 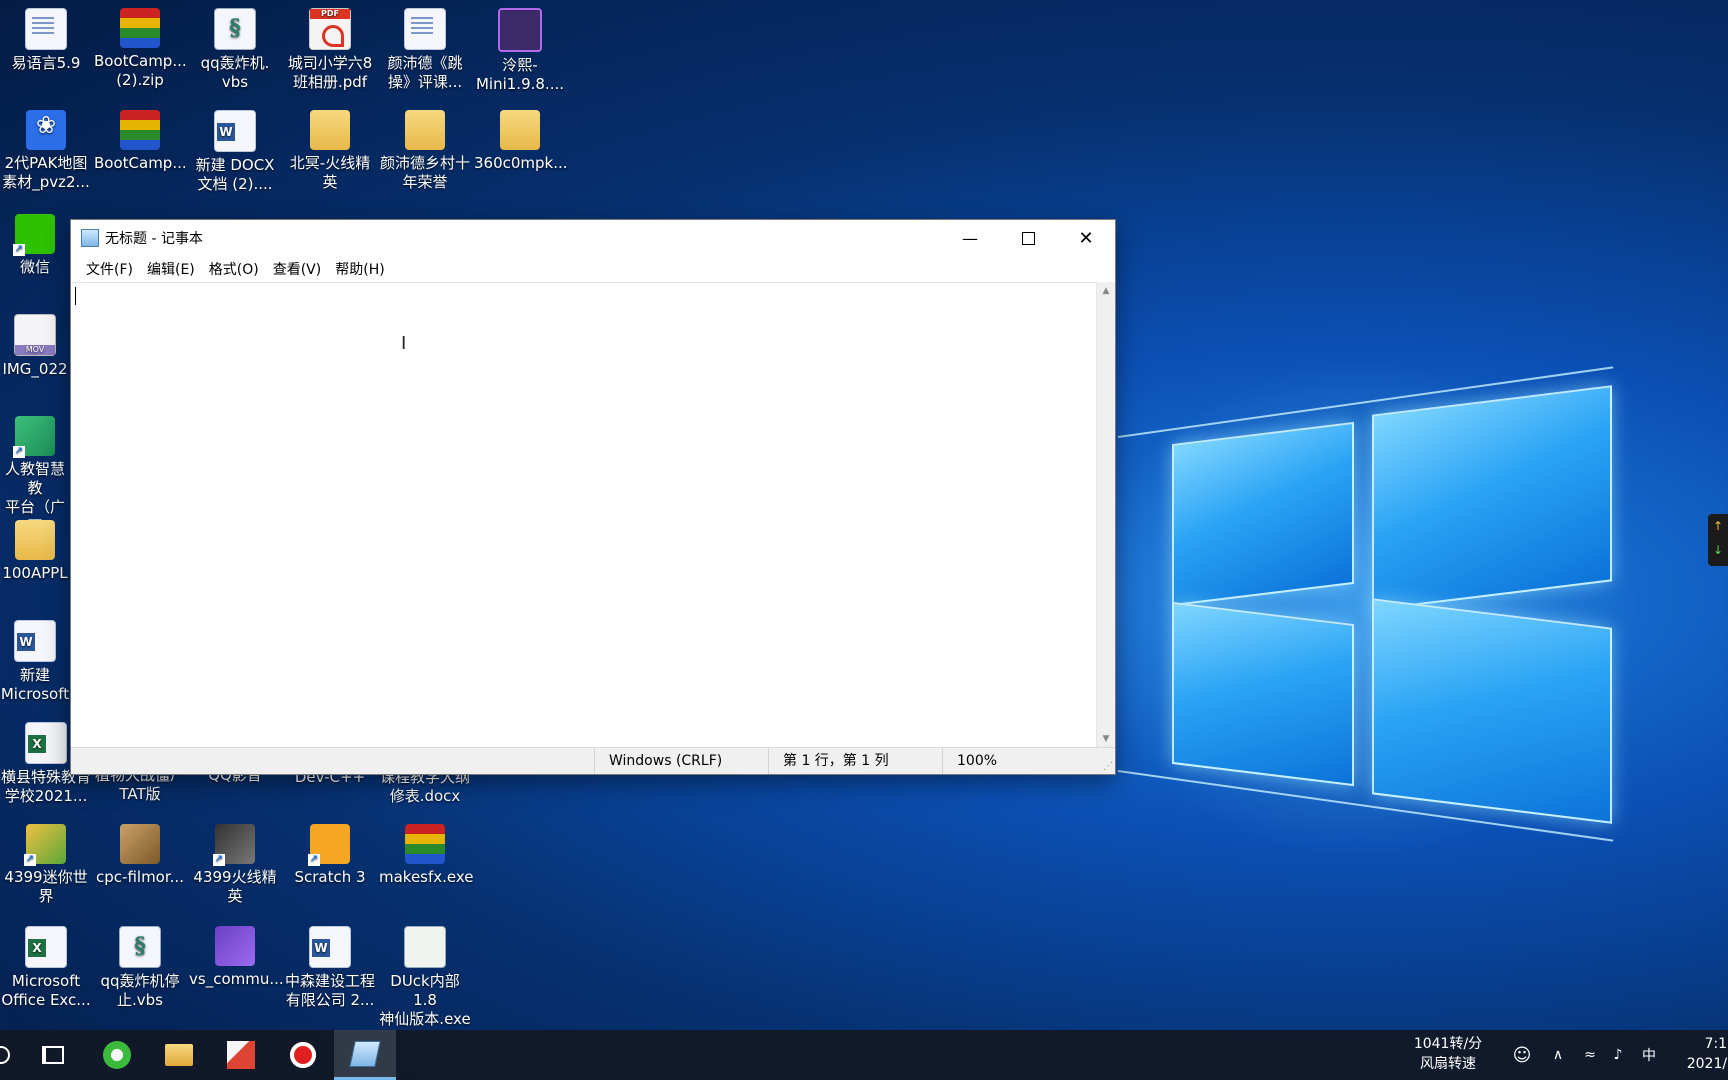 I want to click on scroll-up-icon: ▲, so click(x=1106, y=291).